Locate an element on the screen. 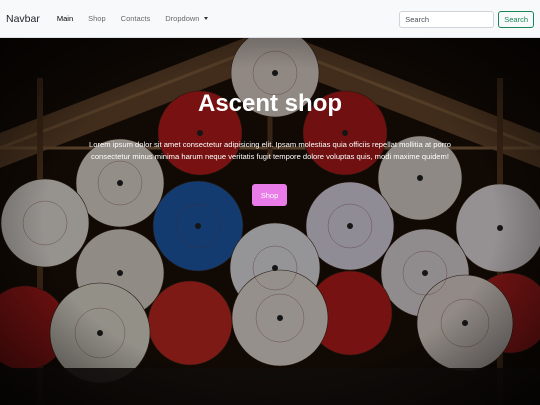 The height and width of the screenshot is (405, 540). caret-down-icon is located at coordinates (206, 18).